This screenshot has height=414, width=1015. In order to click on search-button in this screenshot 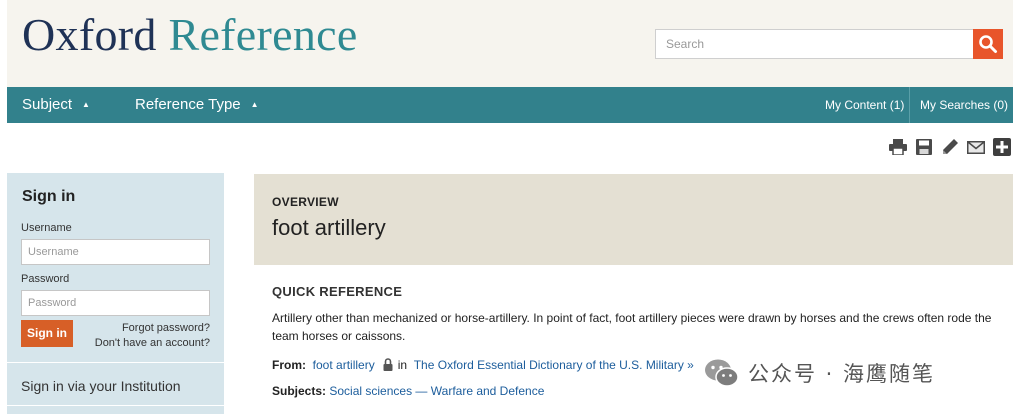, I will do `click(988, 44)`.